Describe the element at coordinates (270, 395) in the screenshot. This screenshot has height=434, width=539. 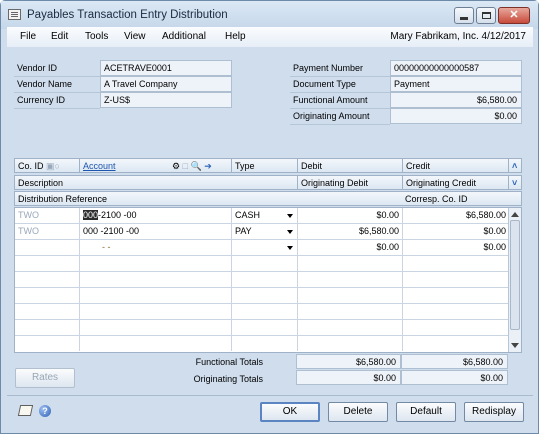
I see `footer-divider` at that location.